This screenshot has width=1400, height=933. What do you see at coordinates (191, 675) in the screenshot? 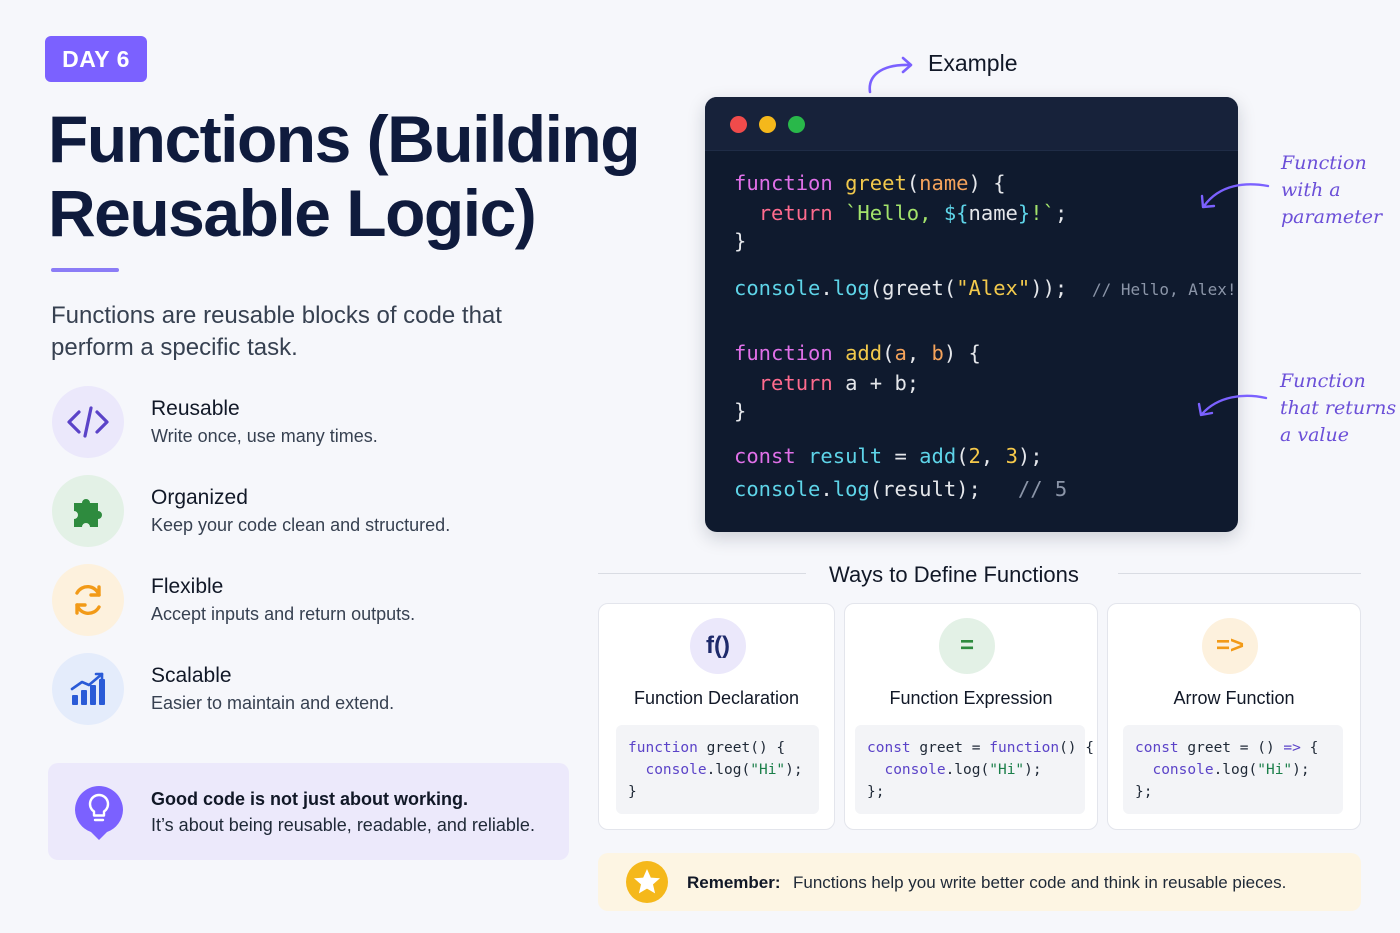
I see `feature-title: Scalable` at bounding box center [191, 675].